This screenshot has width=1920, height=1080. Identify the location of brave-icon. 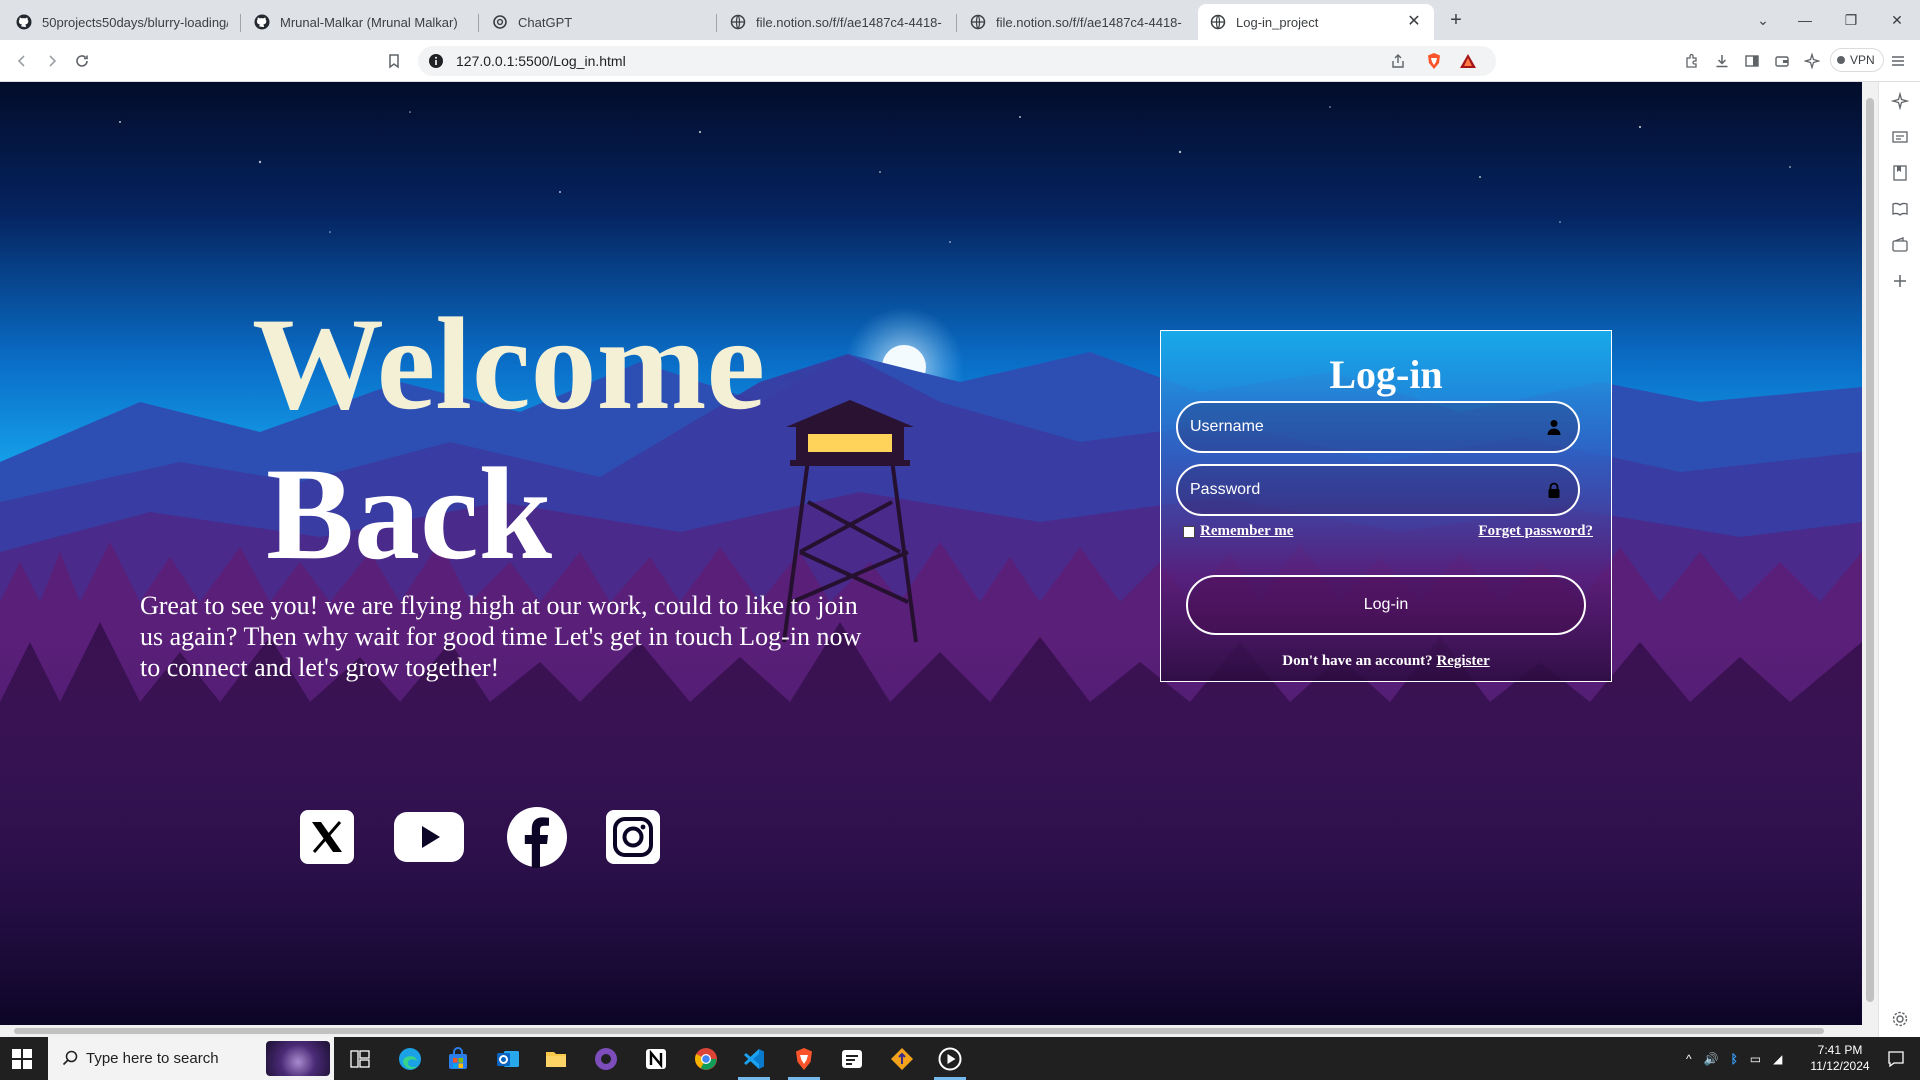
(804, 1058).